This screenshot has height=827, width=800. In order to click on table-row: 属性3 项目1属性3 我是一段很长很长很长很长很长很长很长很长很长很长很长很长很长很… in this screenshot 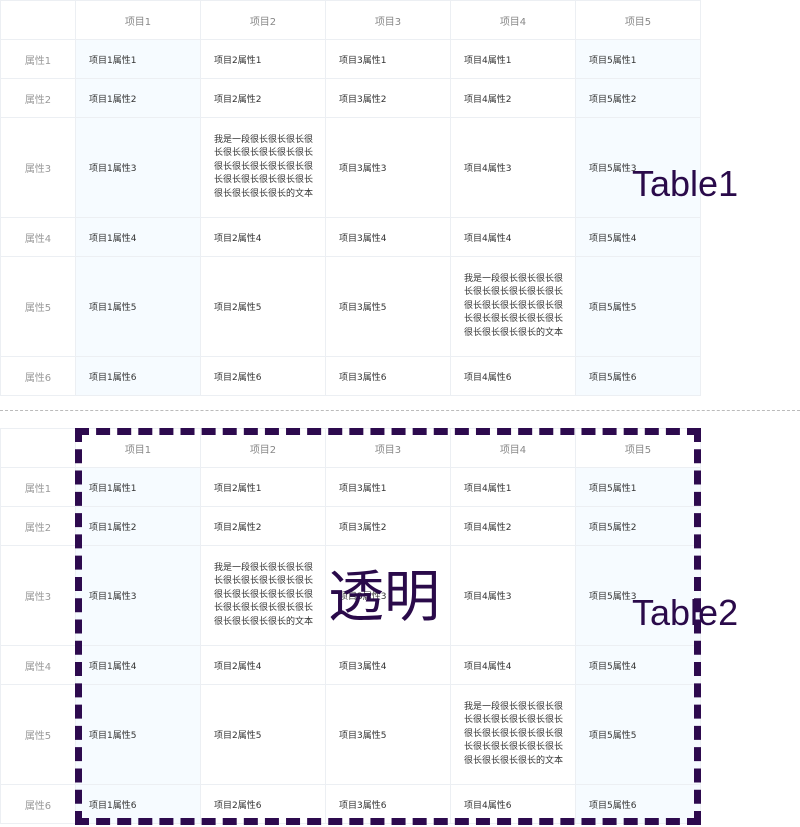, I will do `click(350, 167)`.